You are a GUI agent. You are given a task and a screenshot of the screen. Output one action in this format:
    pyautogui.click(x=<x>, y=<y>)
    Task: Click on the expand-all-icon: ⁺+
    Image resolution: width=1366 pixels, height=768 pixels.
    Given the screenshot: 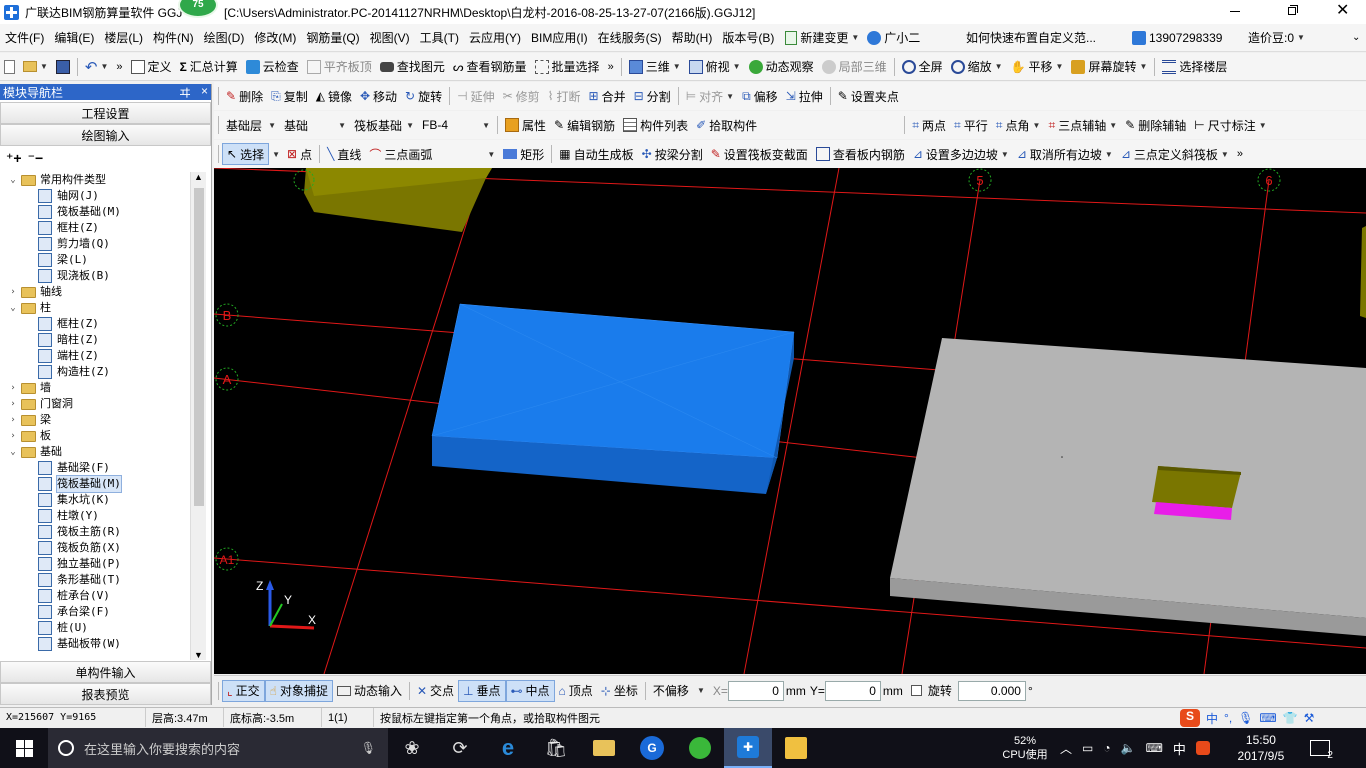 What is the action you would take?
    pyautogui.click(x=14, y=158)
    